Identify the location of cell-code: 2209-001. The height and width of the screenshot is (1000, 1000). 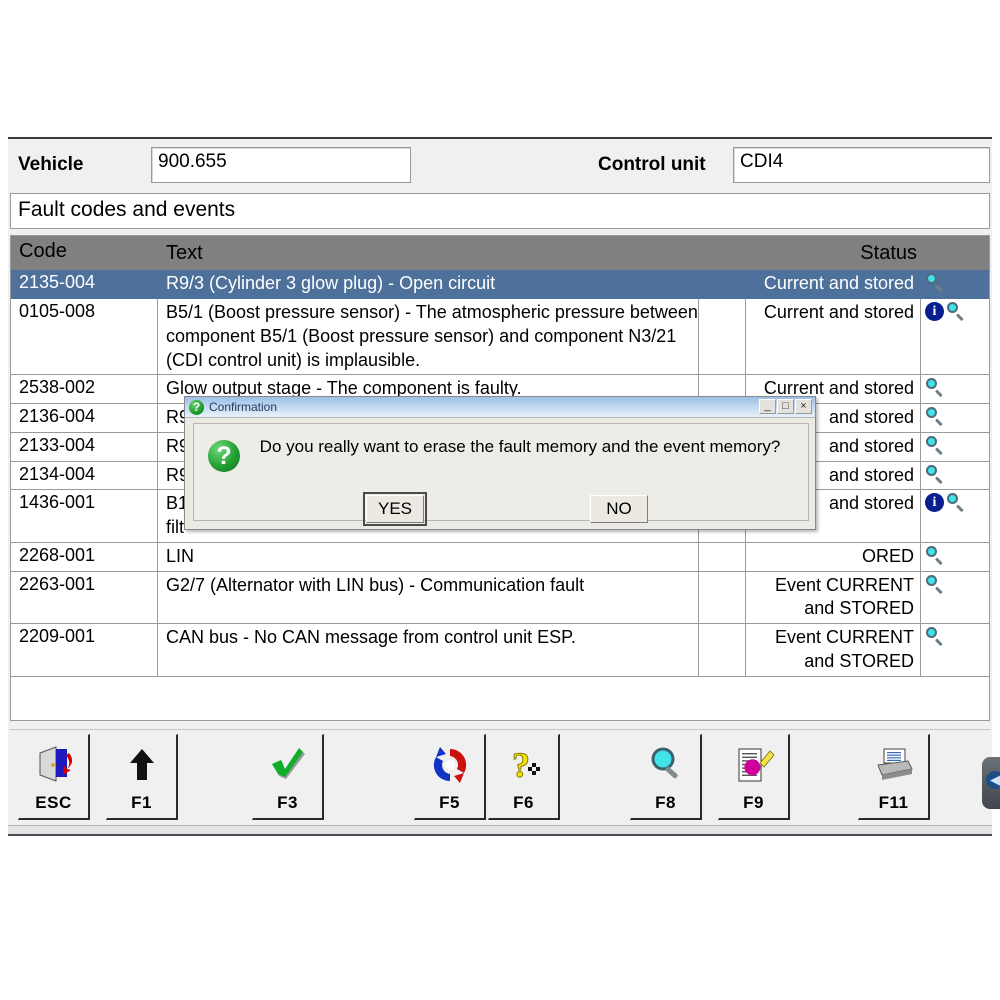
(84, 650).